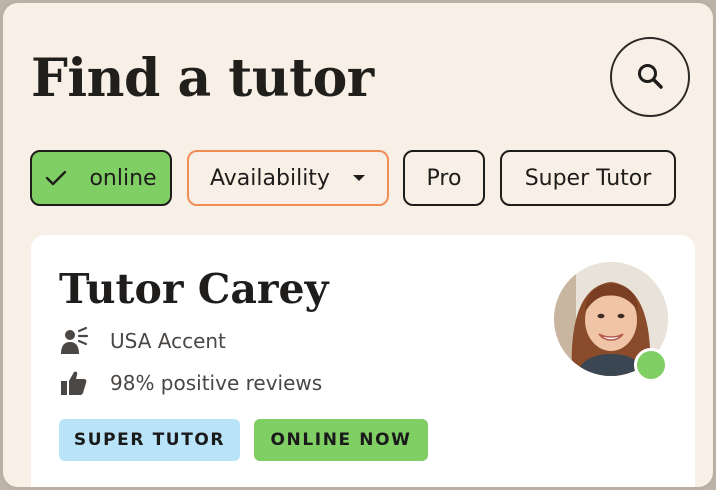 This screenshot has width=716, height=490. I want to click on caret-down-icon, so click(359, 178).